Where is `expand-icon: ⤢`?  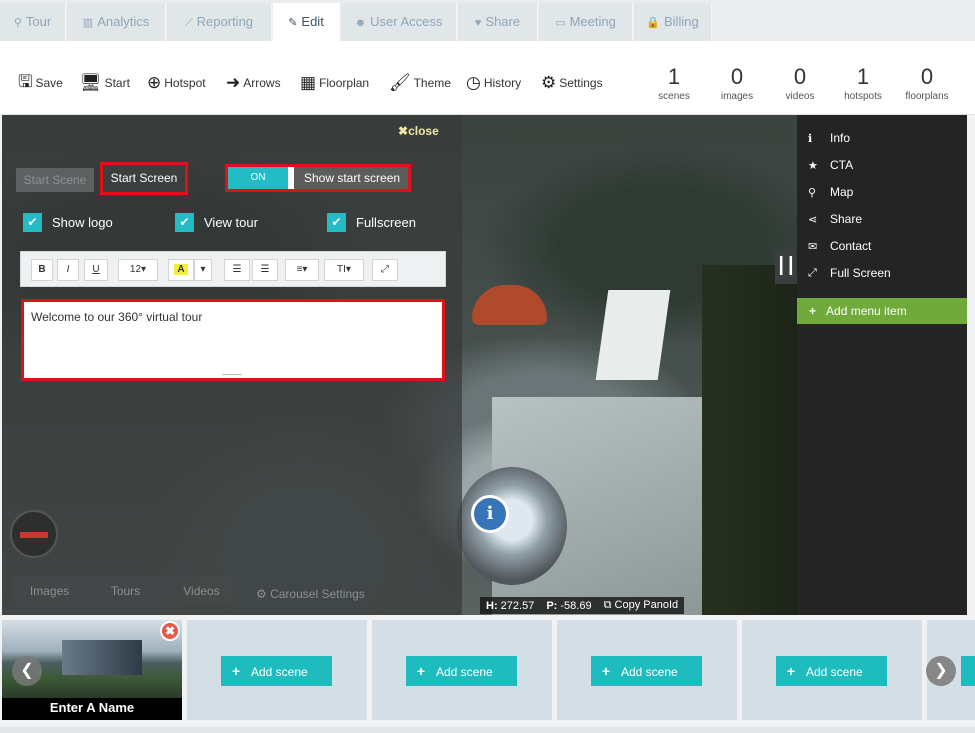
expand-icon: ⤢ is located at coordinates (812, 272).